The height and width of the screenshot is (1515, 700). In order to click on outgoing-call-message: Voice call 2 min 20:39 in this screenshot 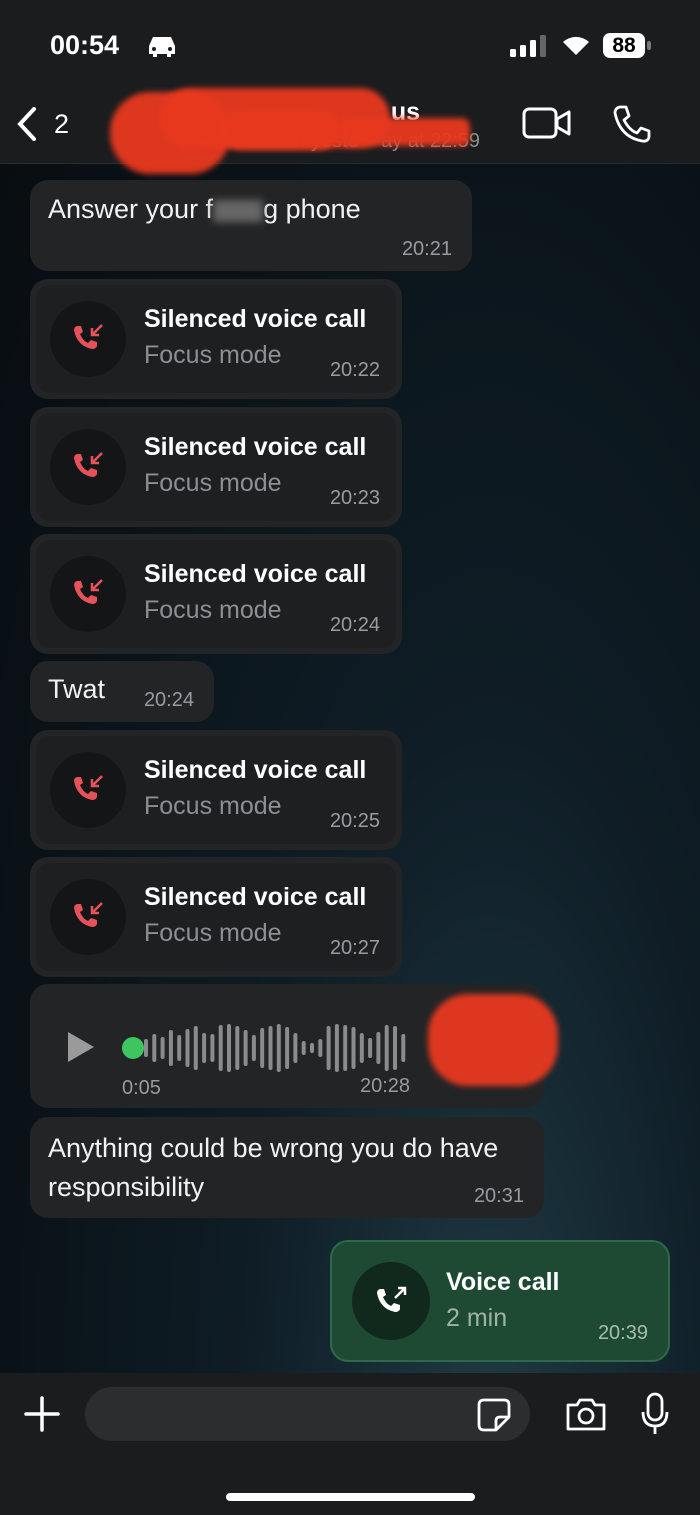, I will do `click(500, 1301)`.